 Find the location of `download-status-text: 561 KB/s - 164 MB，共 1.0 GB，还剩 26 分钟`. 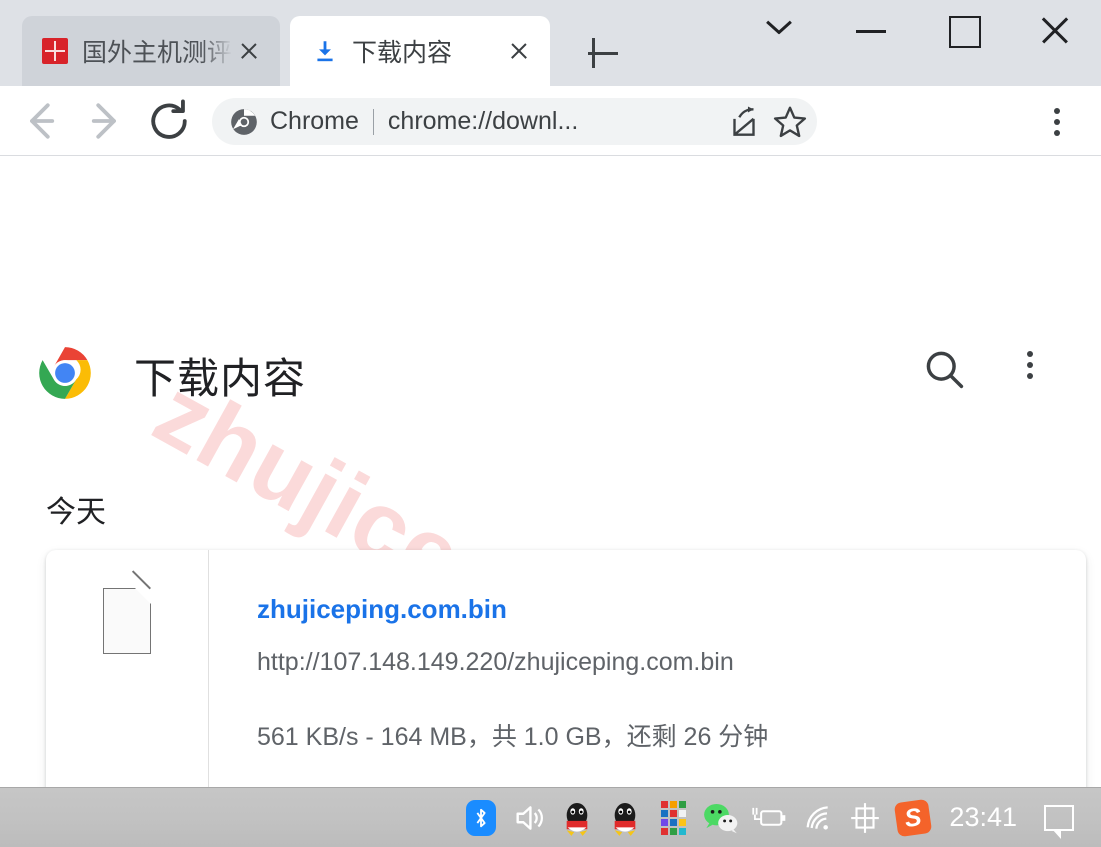

download-status-text: 561 KB/s - 164 MB，共 1.0 GB，还剩 26 分钟 is located at coordinates (513, 737).